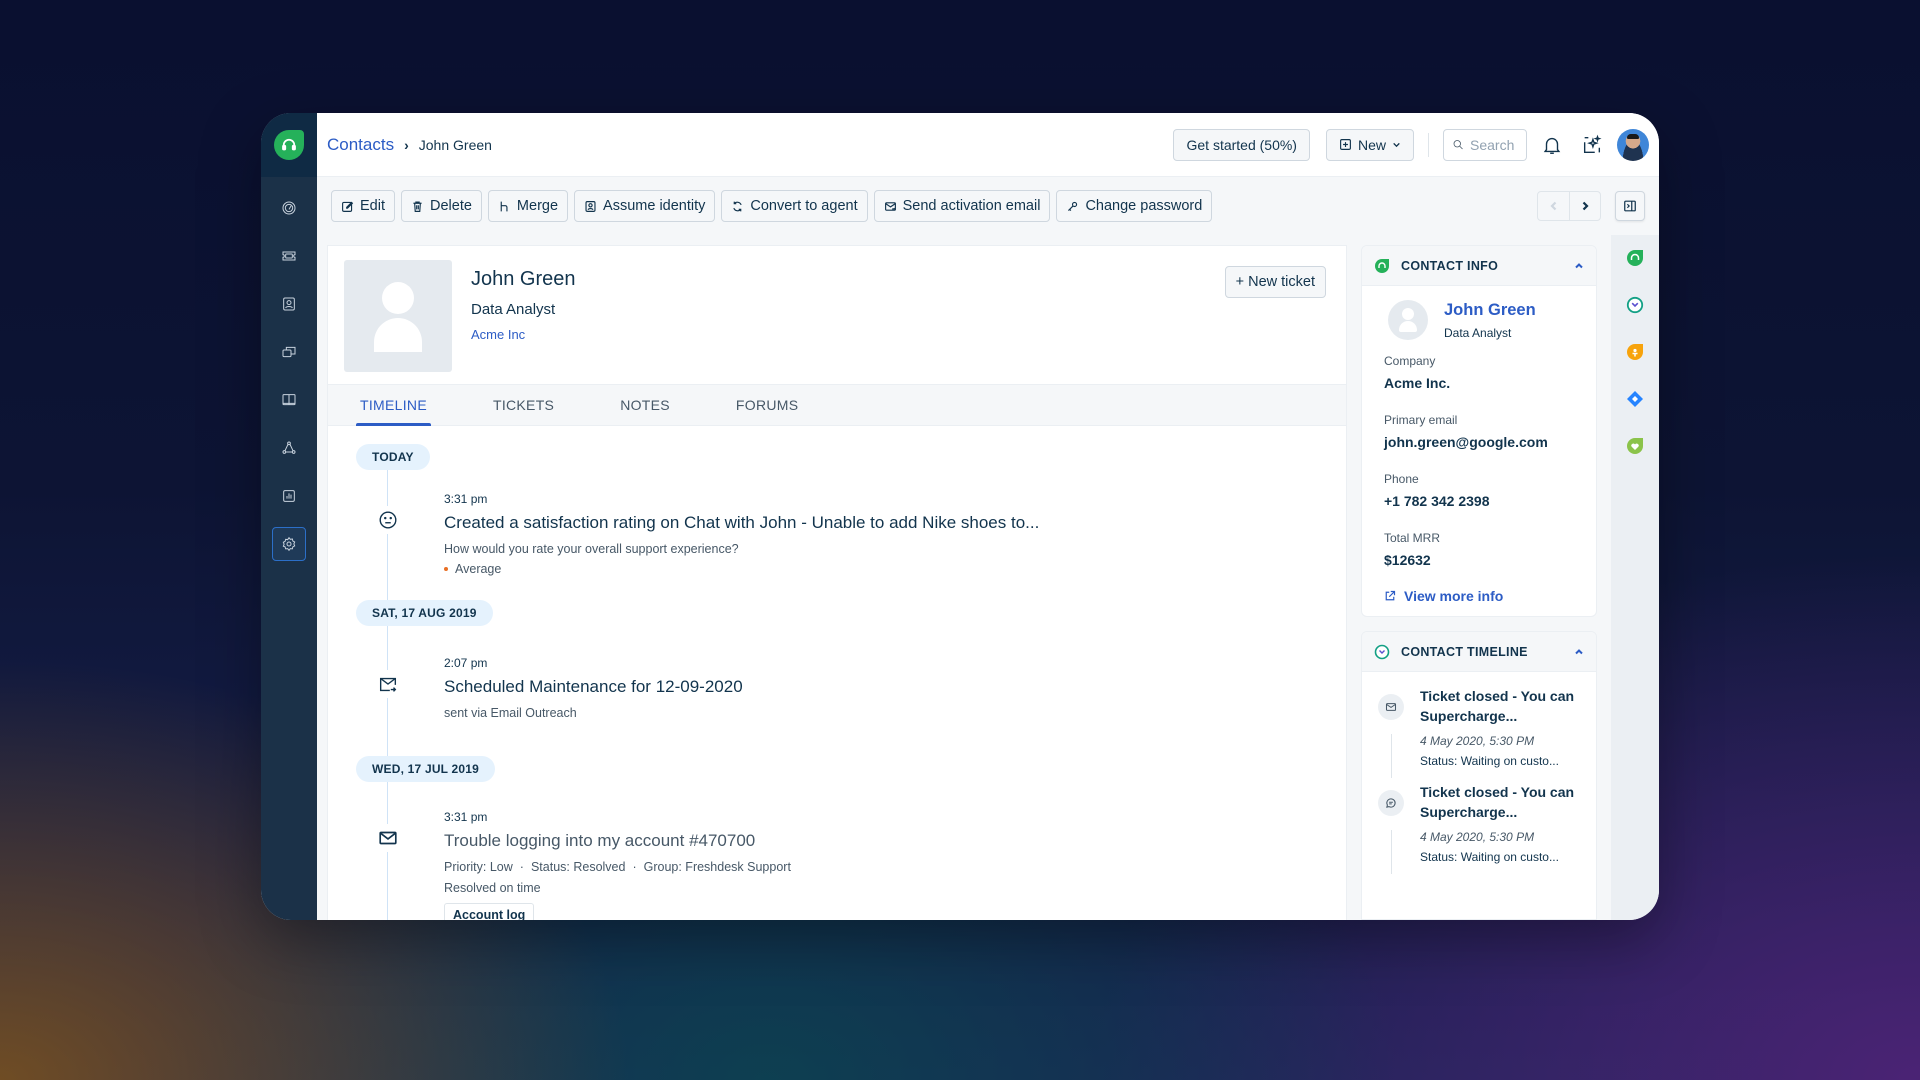 The height and width of the screenshot is (1080, 1920). Describe the element at coordinates (289, 496) in the screenshot. I see `nav-item-reports` at that location.